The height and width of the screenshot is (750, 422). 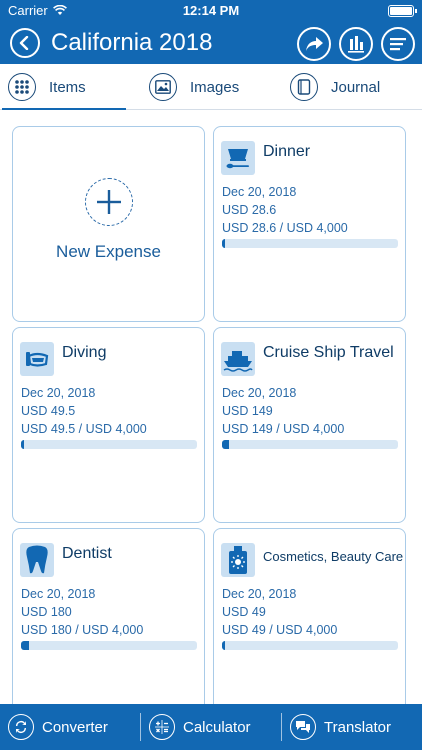 What do you see at coordinates (21, 727) in the screenshot?
I see `converter-icon` at bounding box center [21, 727].